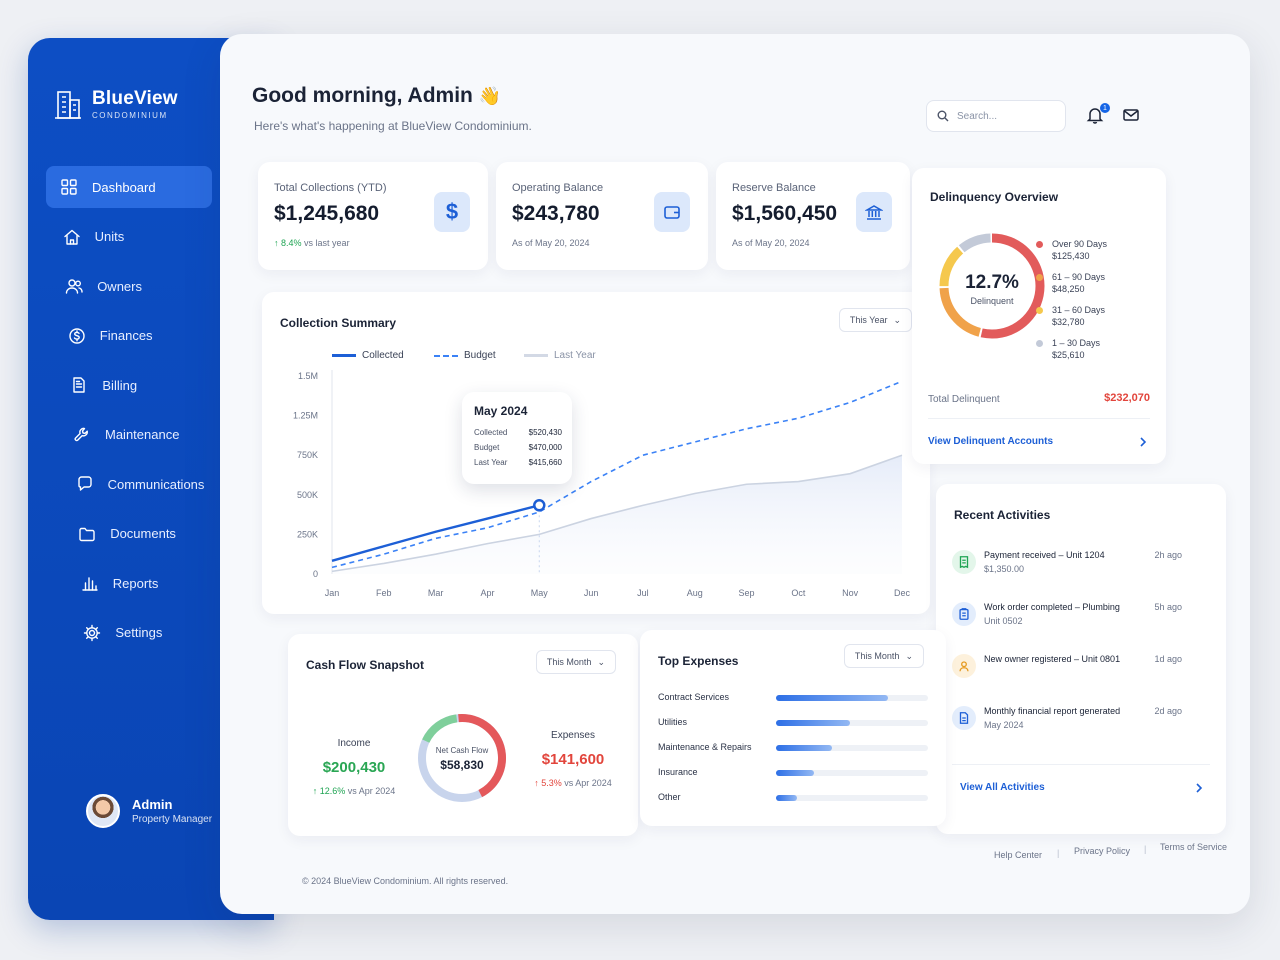 Image resolution: width=1280 pixels, height=960 pixels. I want to click on wallet-icon, so click(672, 212).